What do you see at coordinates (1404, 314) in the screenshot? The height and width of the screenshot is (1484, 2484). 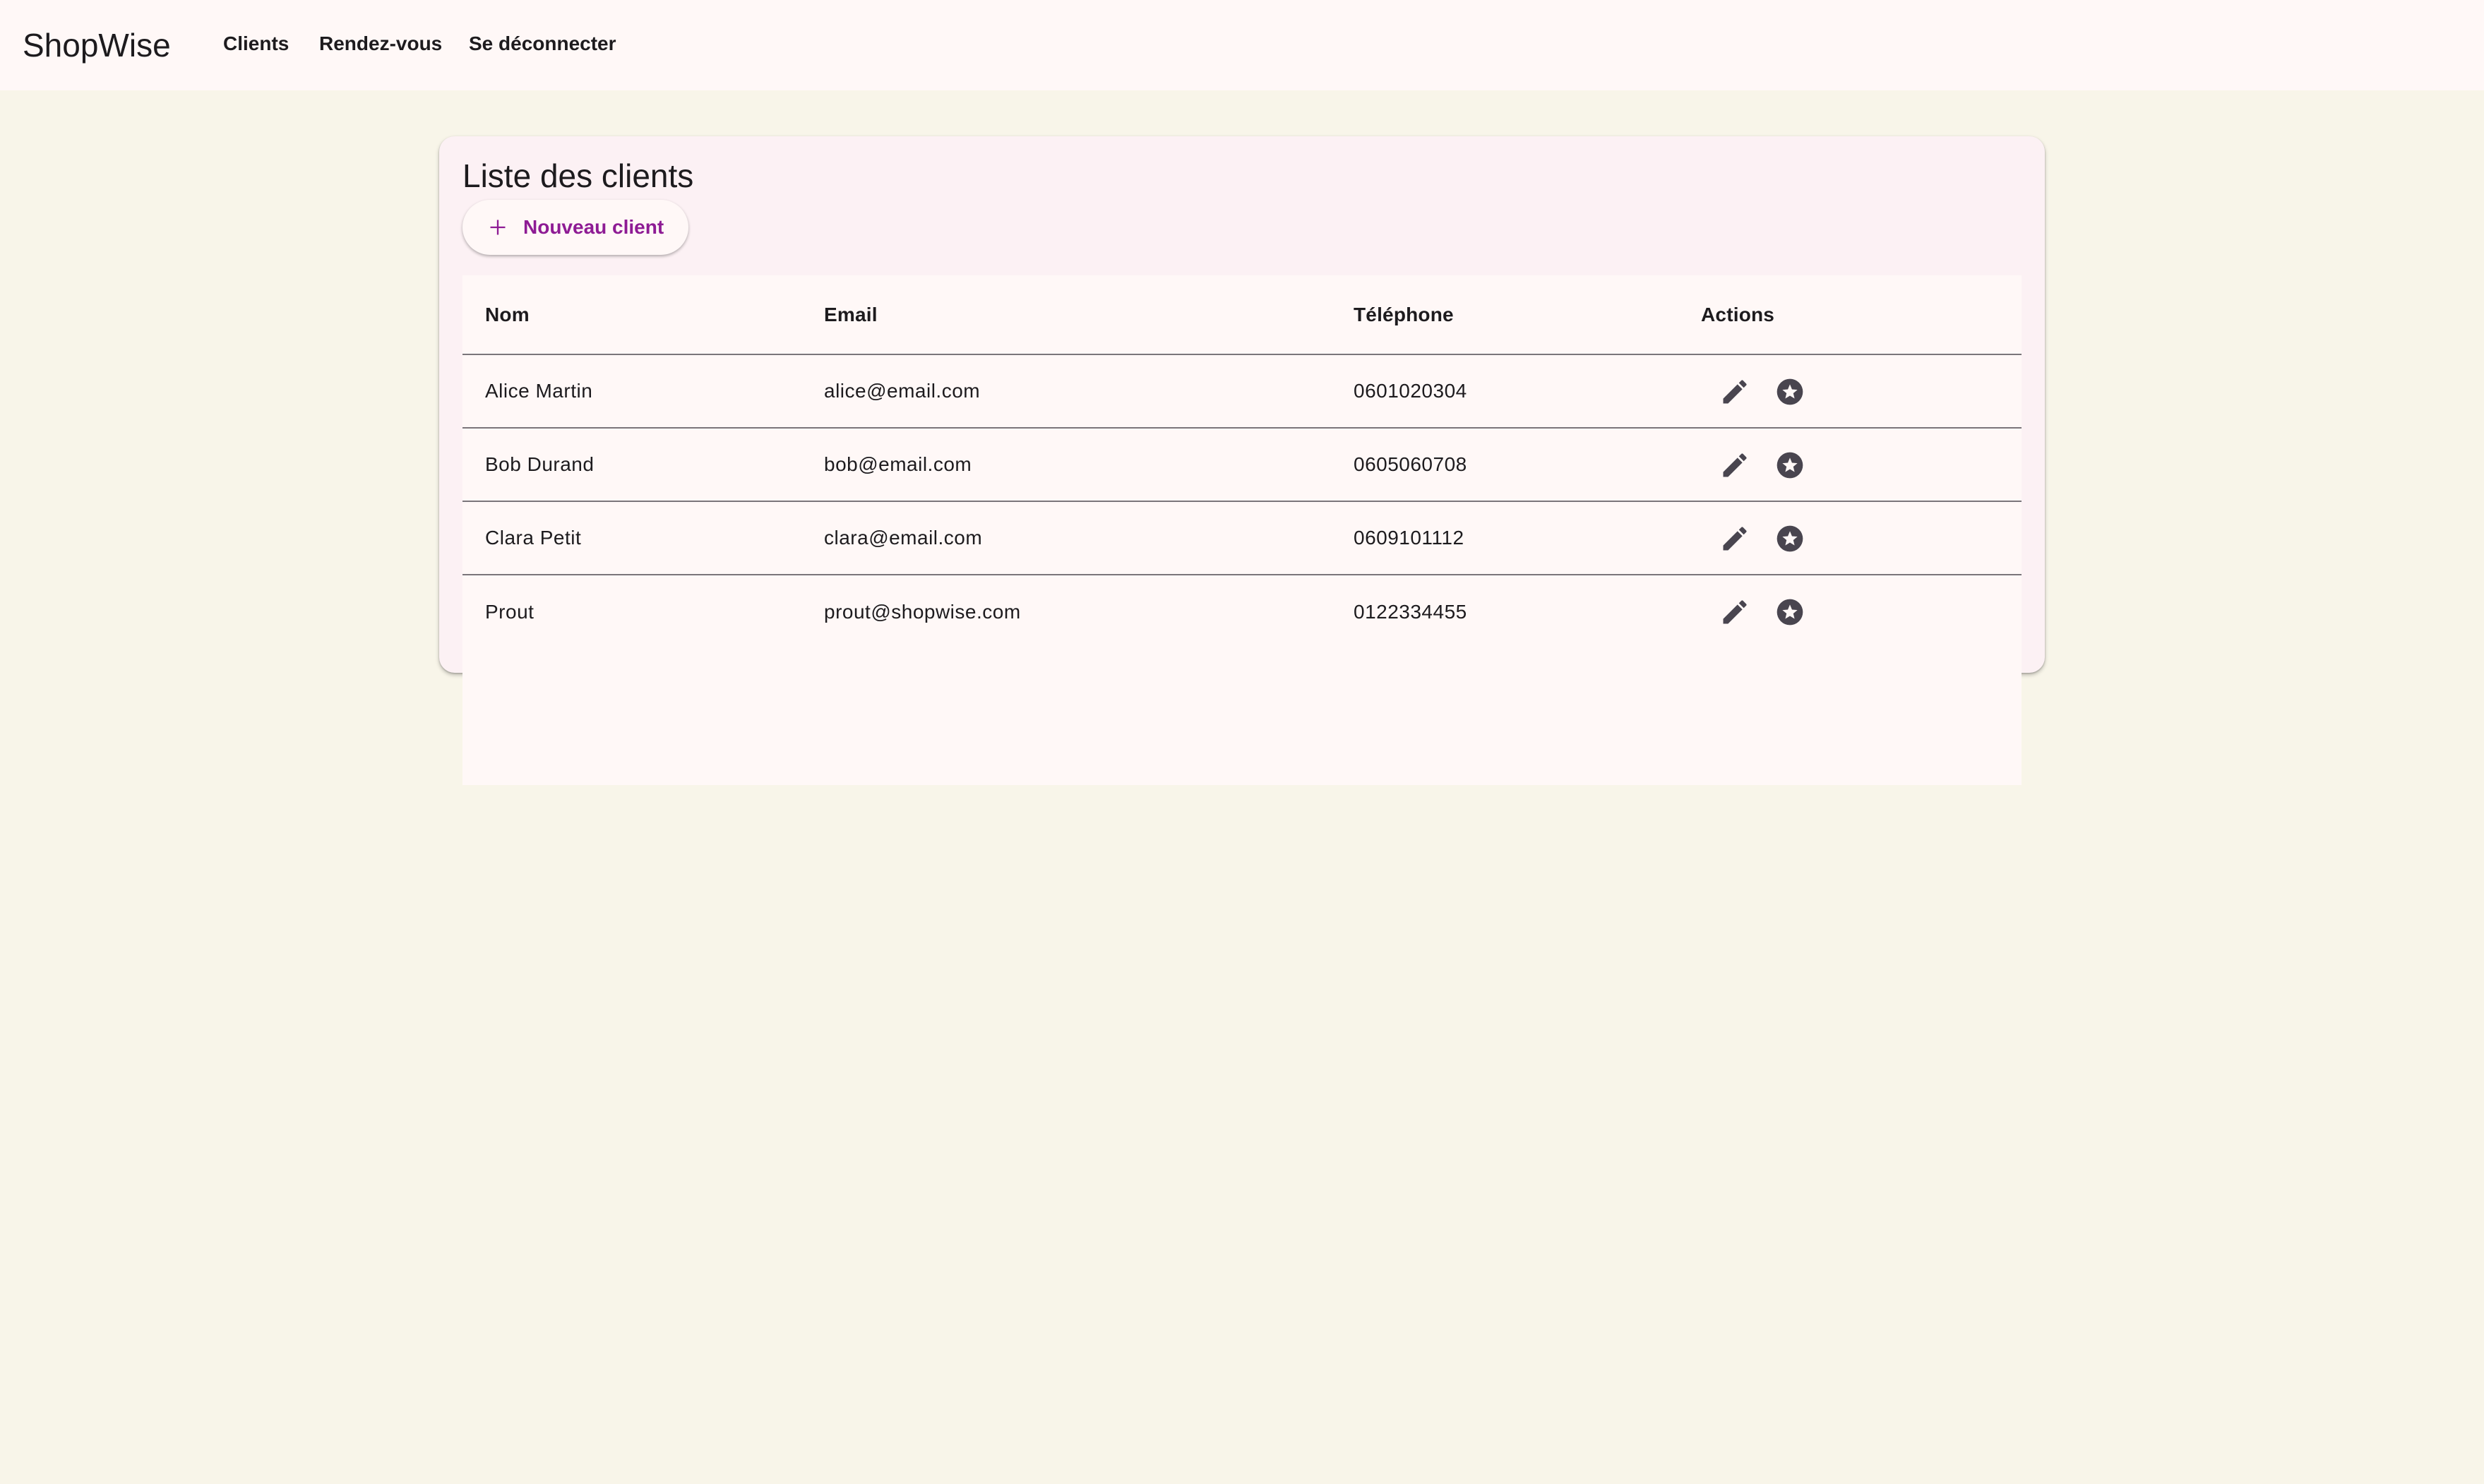 I see `column-header-telephone: Téléphone` at bounding box center [1404, 314].